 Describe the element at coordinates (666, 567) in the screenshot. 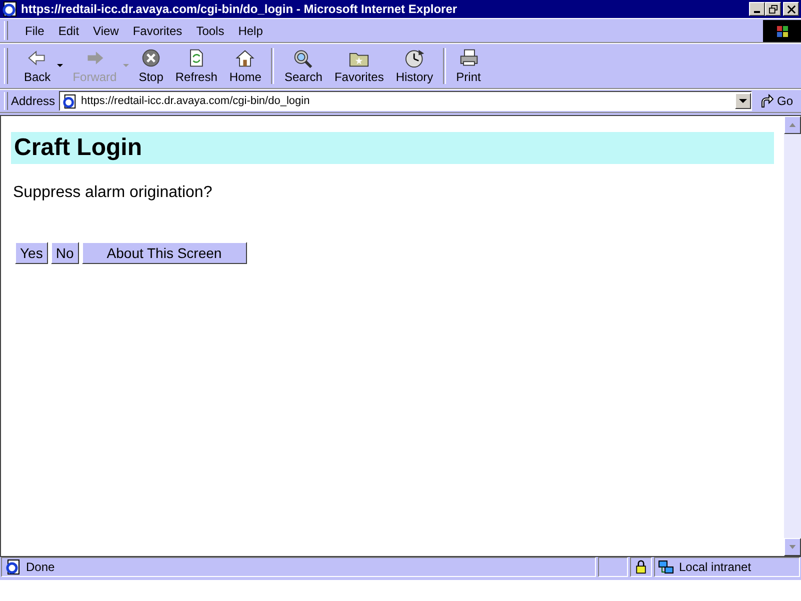

I see `network-icon` at that location.